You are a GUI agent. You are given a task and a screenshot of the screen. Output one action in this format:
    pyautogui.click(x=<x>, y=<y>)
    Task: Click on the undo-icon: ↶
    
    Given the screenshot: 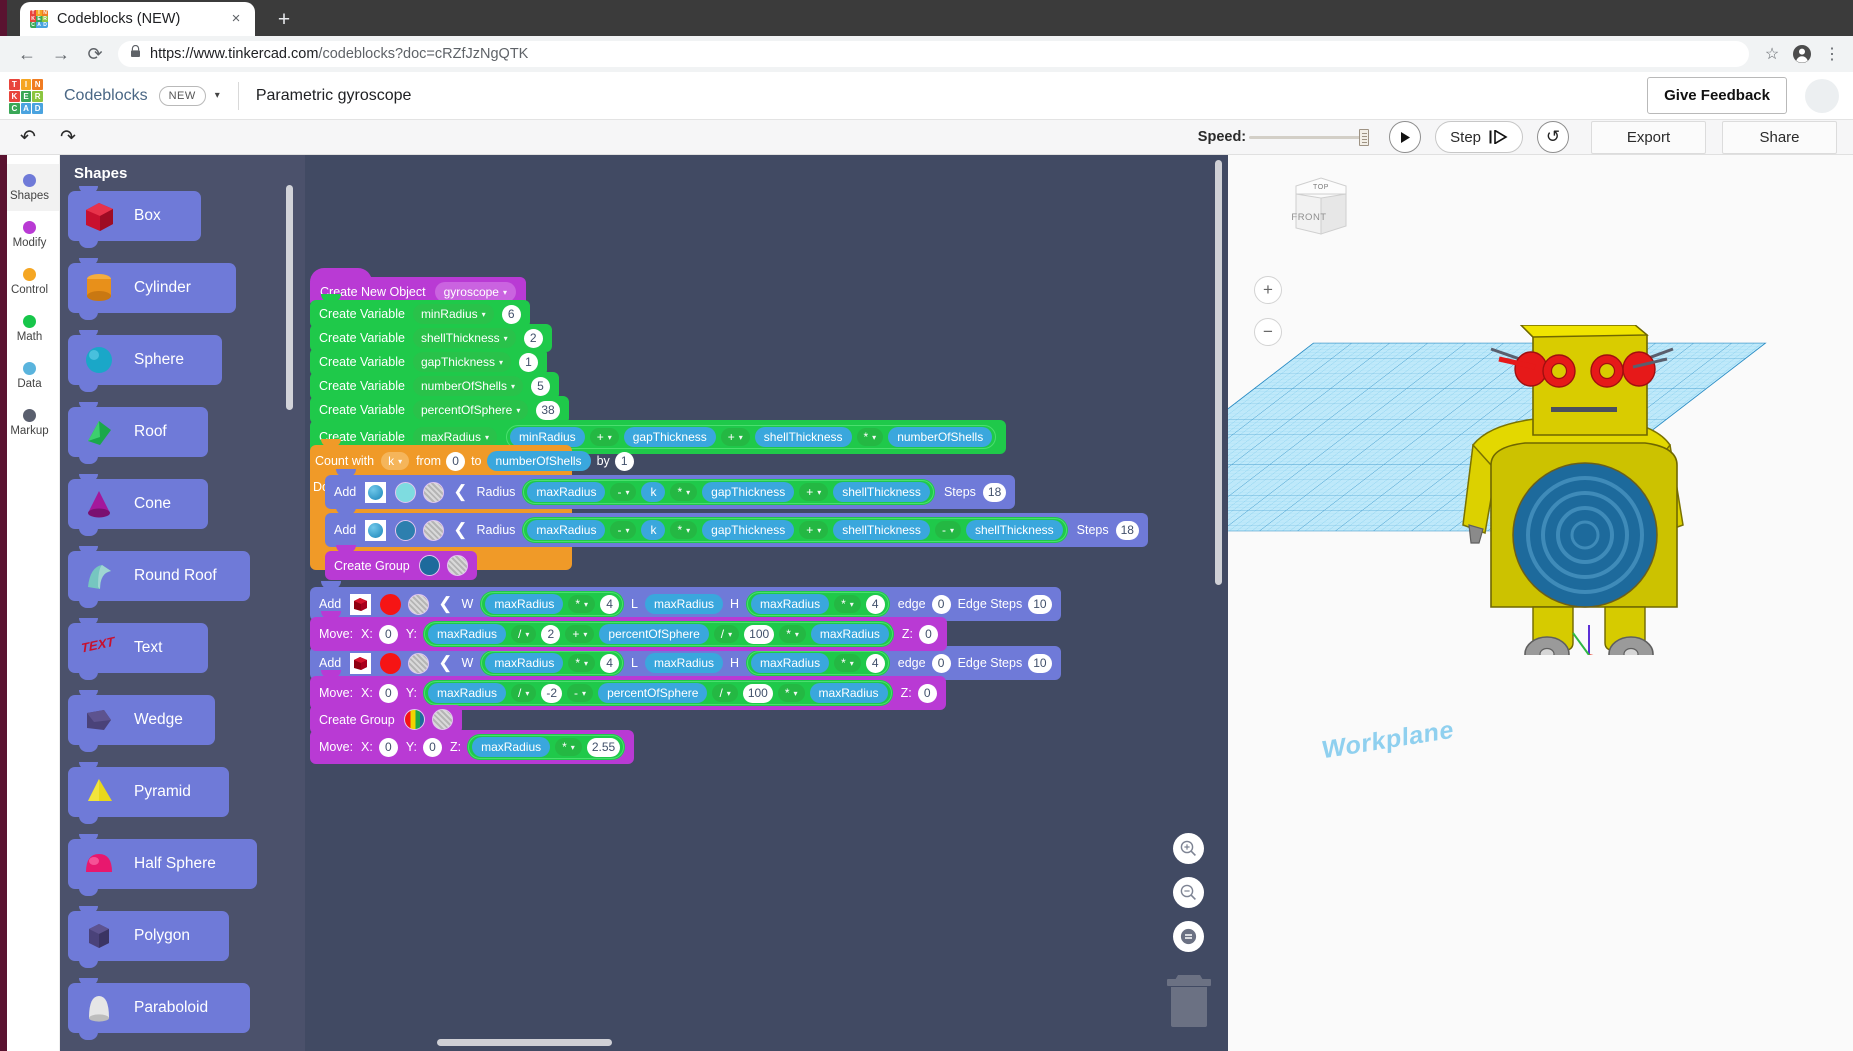 What is the action you would take?
    pyautogui.click(x=28, y=137)
    